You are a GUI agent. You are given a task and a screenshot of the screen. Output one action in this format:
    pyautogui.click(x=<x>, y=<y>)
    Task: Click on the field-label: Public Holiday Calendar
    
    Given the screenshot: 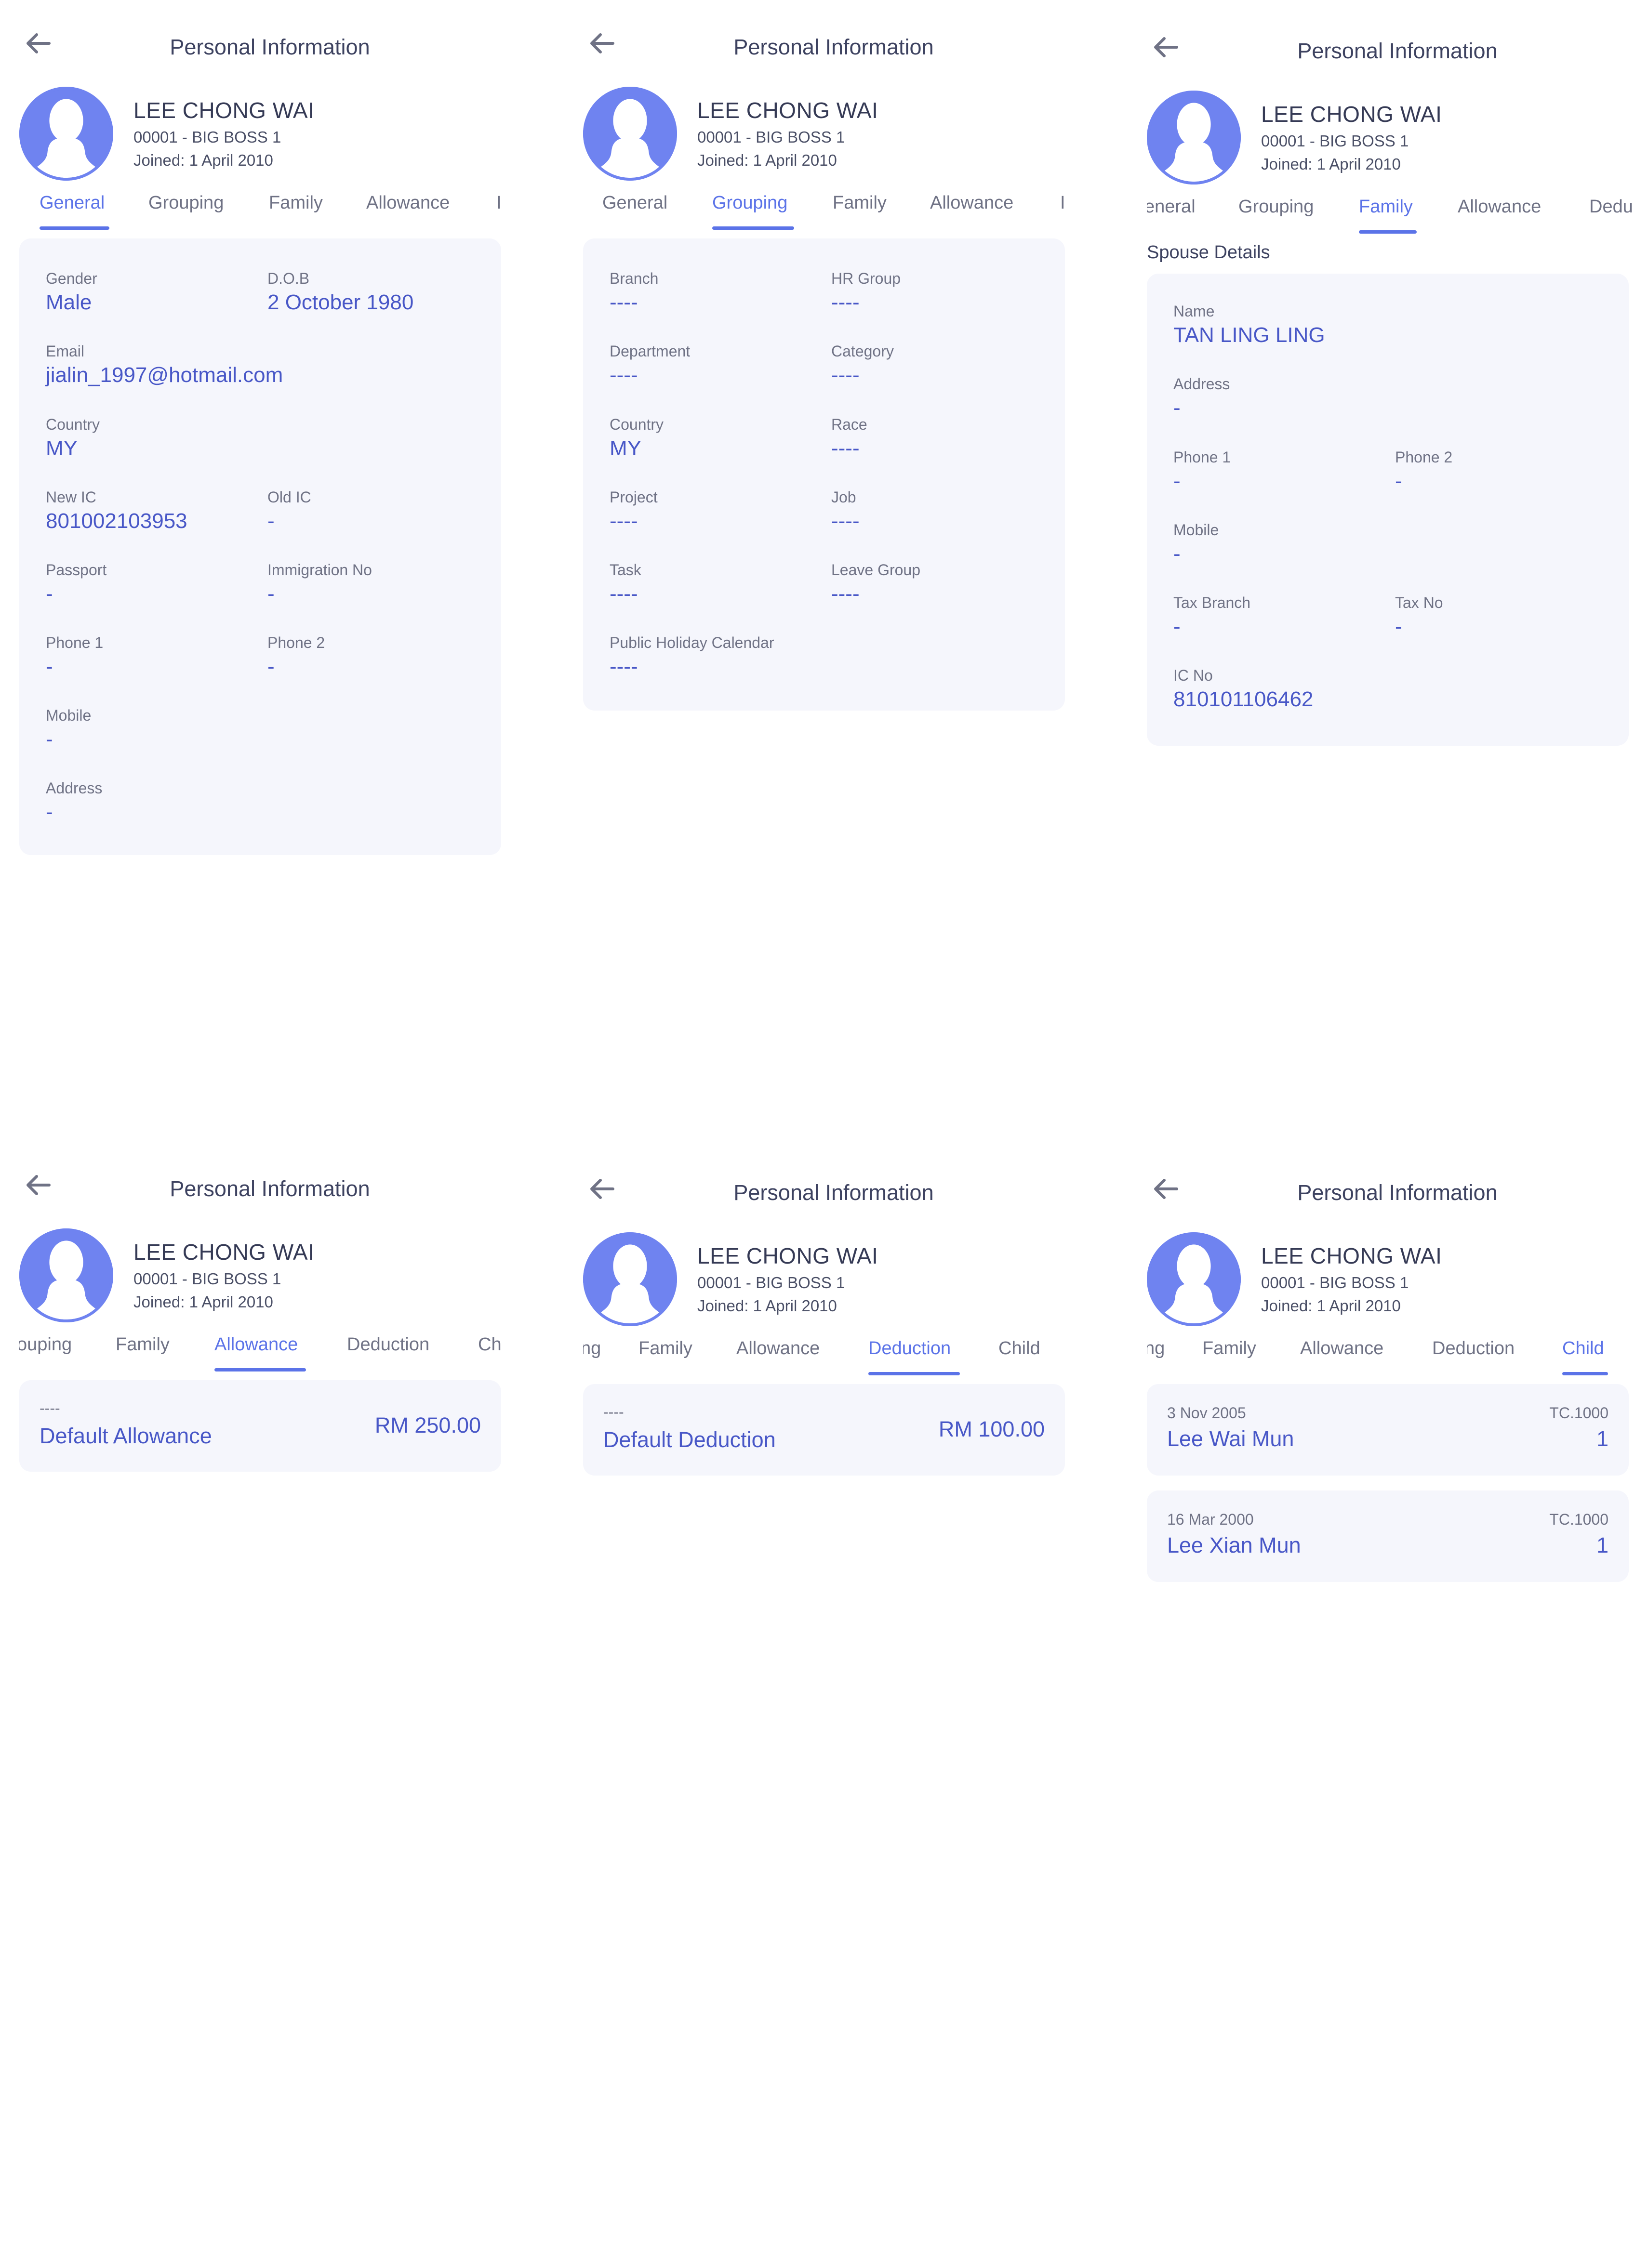 What is the action you would take?
    pyautogui.click(x=692, y=642)
    